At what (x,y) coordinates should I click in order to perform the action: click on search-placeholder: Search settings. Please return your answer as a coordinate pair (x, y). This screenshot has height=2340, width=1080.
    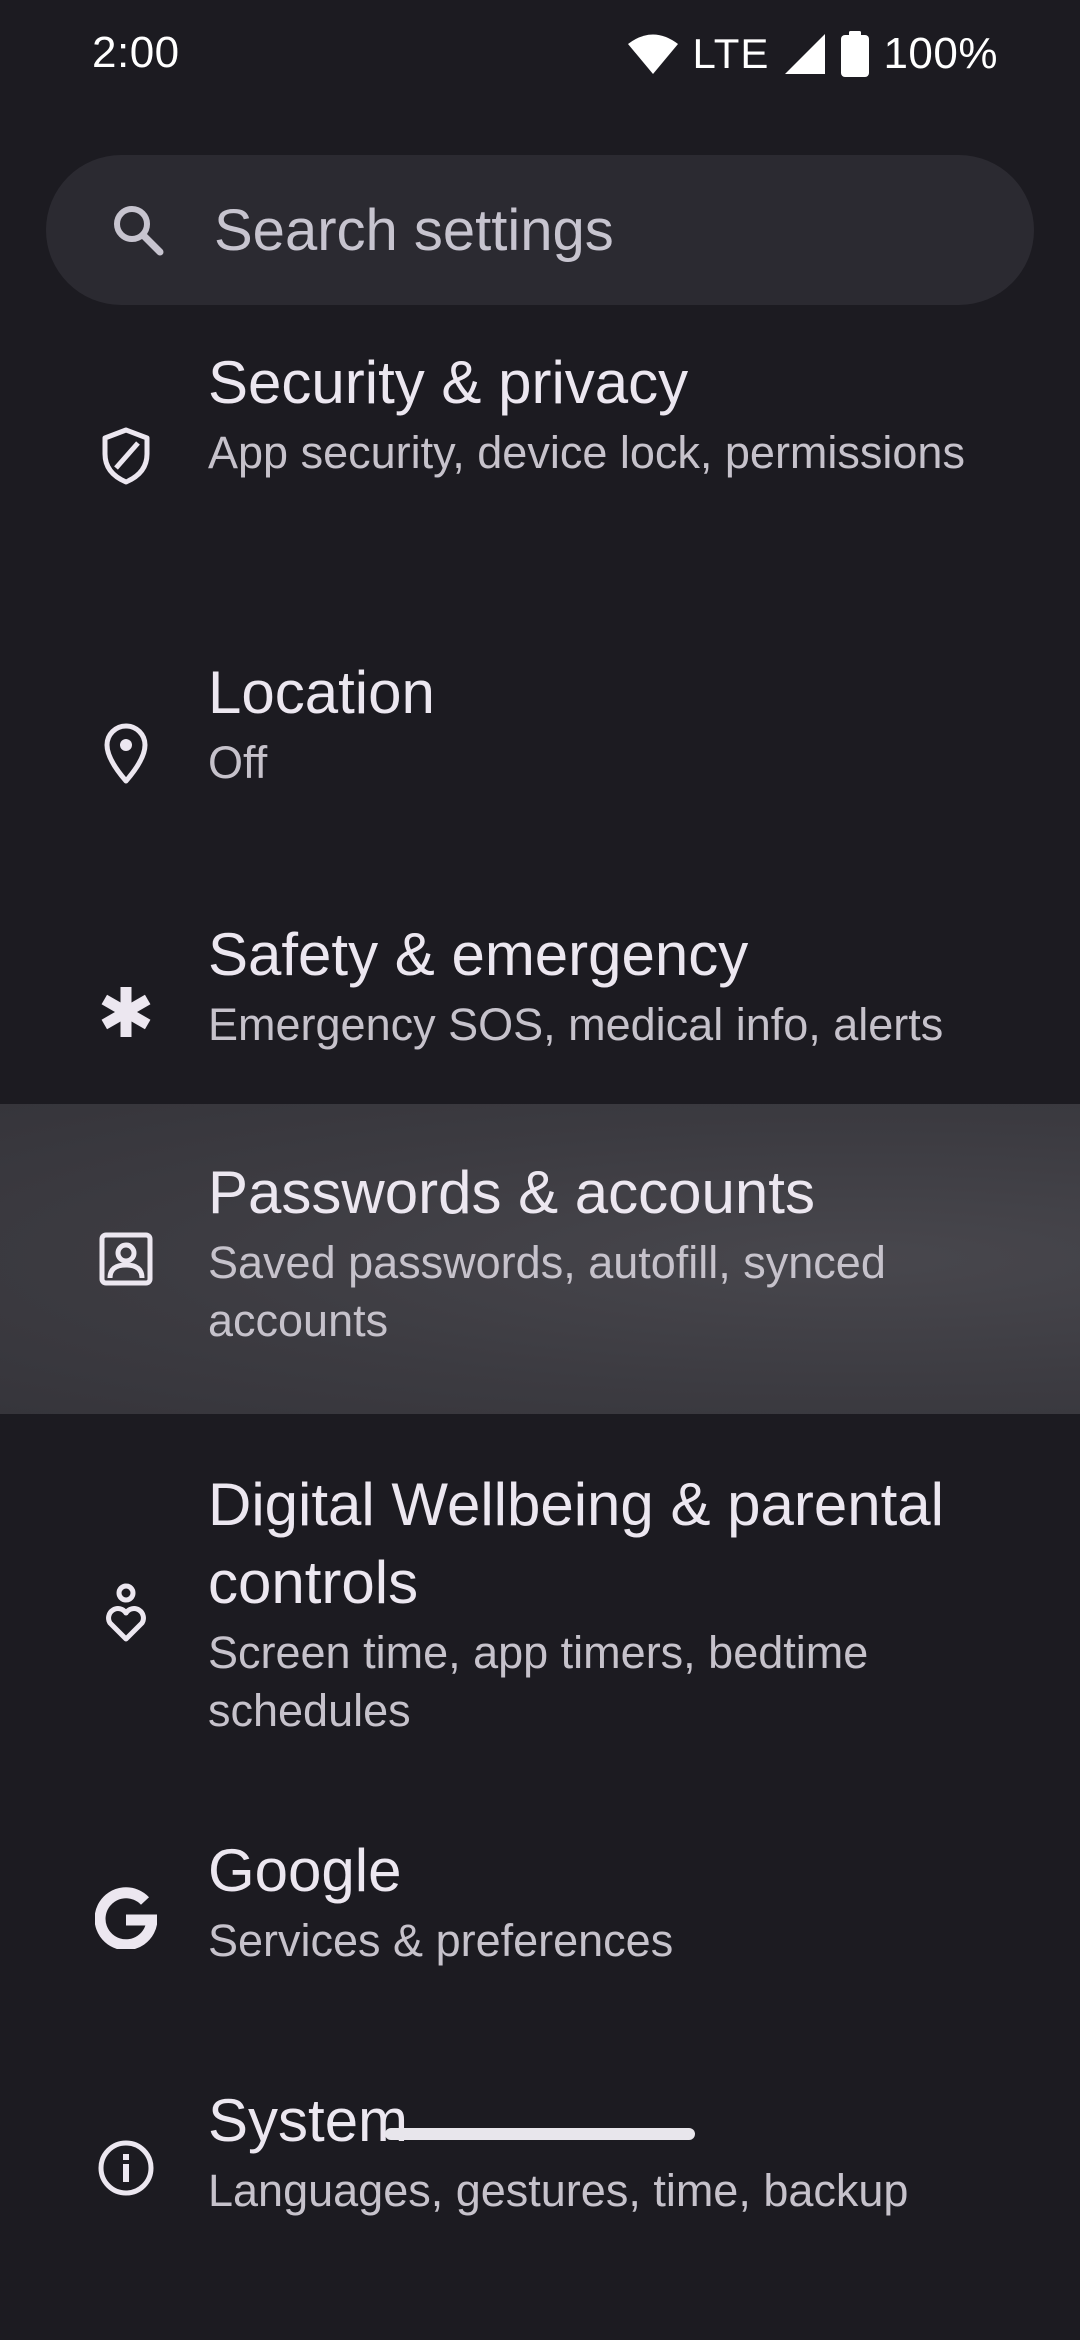
    Looking at the image, I should click on (414, 230).